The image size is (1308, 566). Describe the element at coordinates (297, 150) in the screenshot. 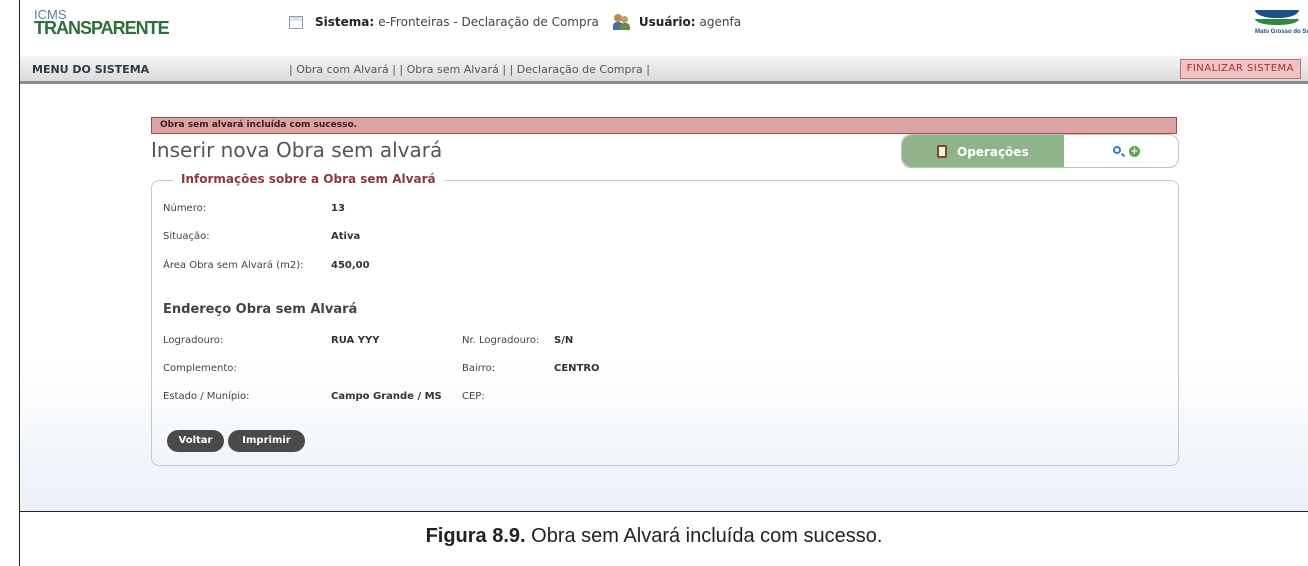

I see `page-title: Inserir nova Obra sem alvará` at that location.